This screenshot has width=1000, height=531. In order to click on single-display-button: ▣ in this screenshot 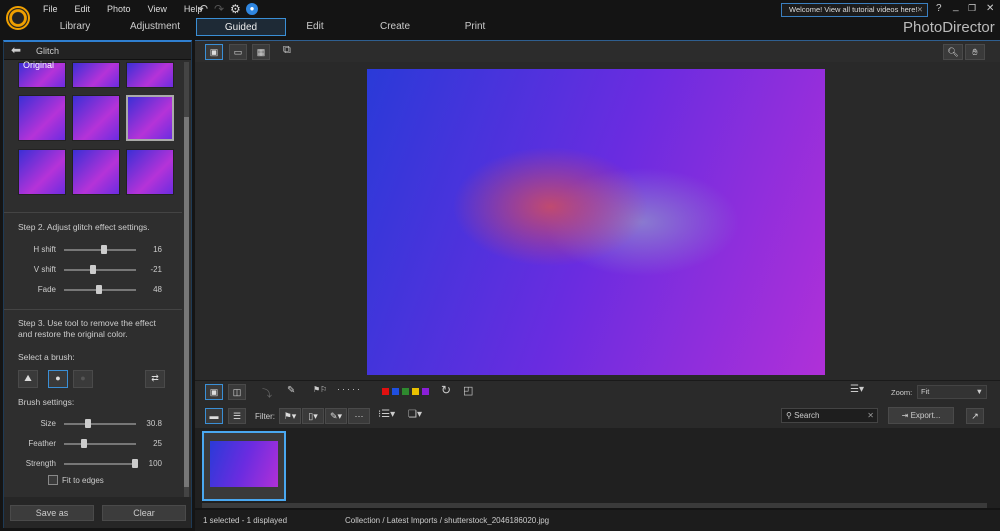, I will do `click(214, 392)`.